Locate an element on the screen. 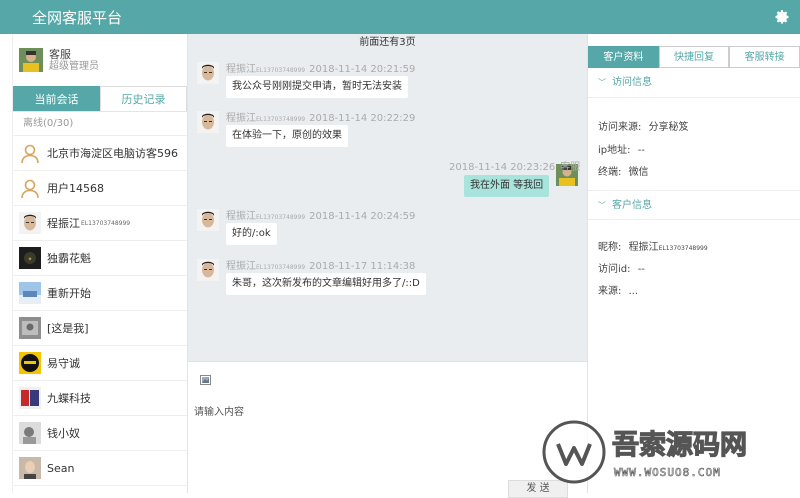 This screenshot has height=498, width=800. contact-tag: EL13703748999 is located at coordinates (106, 223).